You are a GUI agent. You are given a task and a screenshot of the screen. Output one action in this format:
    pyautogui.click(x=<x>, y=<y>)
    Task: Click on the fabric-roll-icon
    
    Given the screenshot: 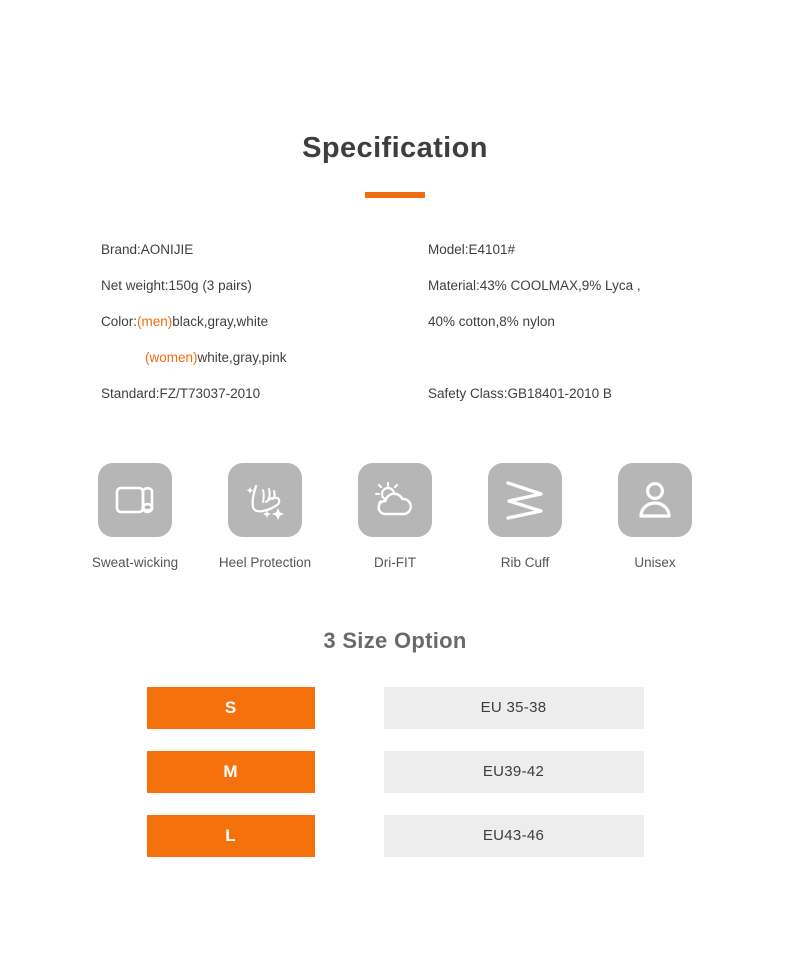 What is the action you would take?
    pyautogui.click(x=134, y=500)
    